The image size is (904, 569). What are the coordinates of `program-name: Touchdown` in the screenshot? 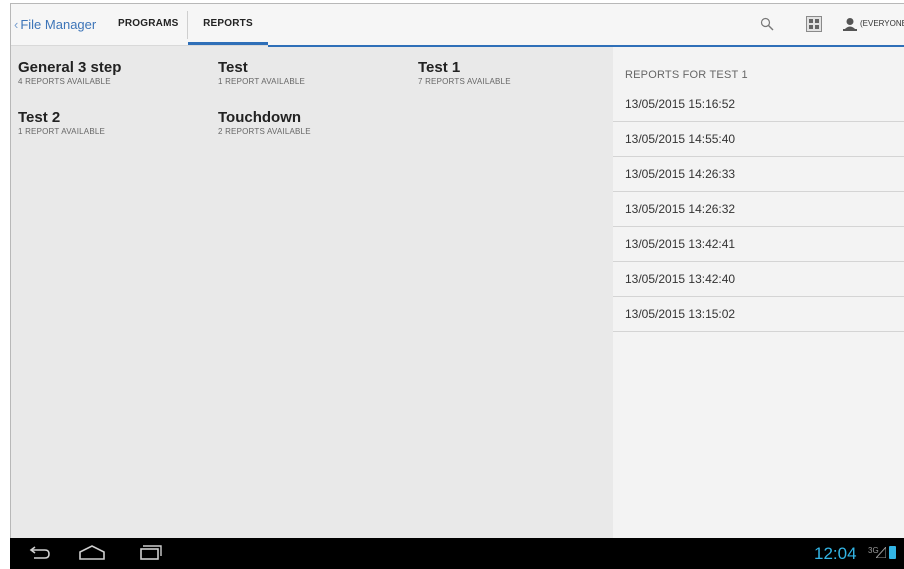 It's located at (260, 117).